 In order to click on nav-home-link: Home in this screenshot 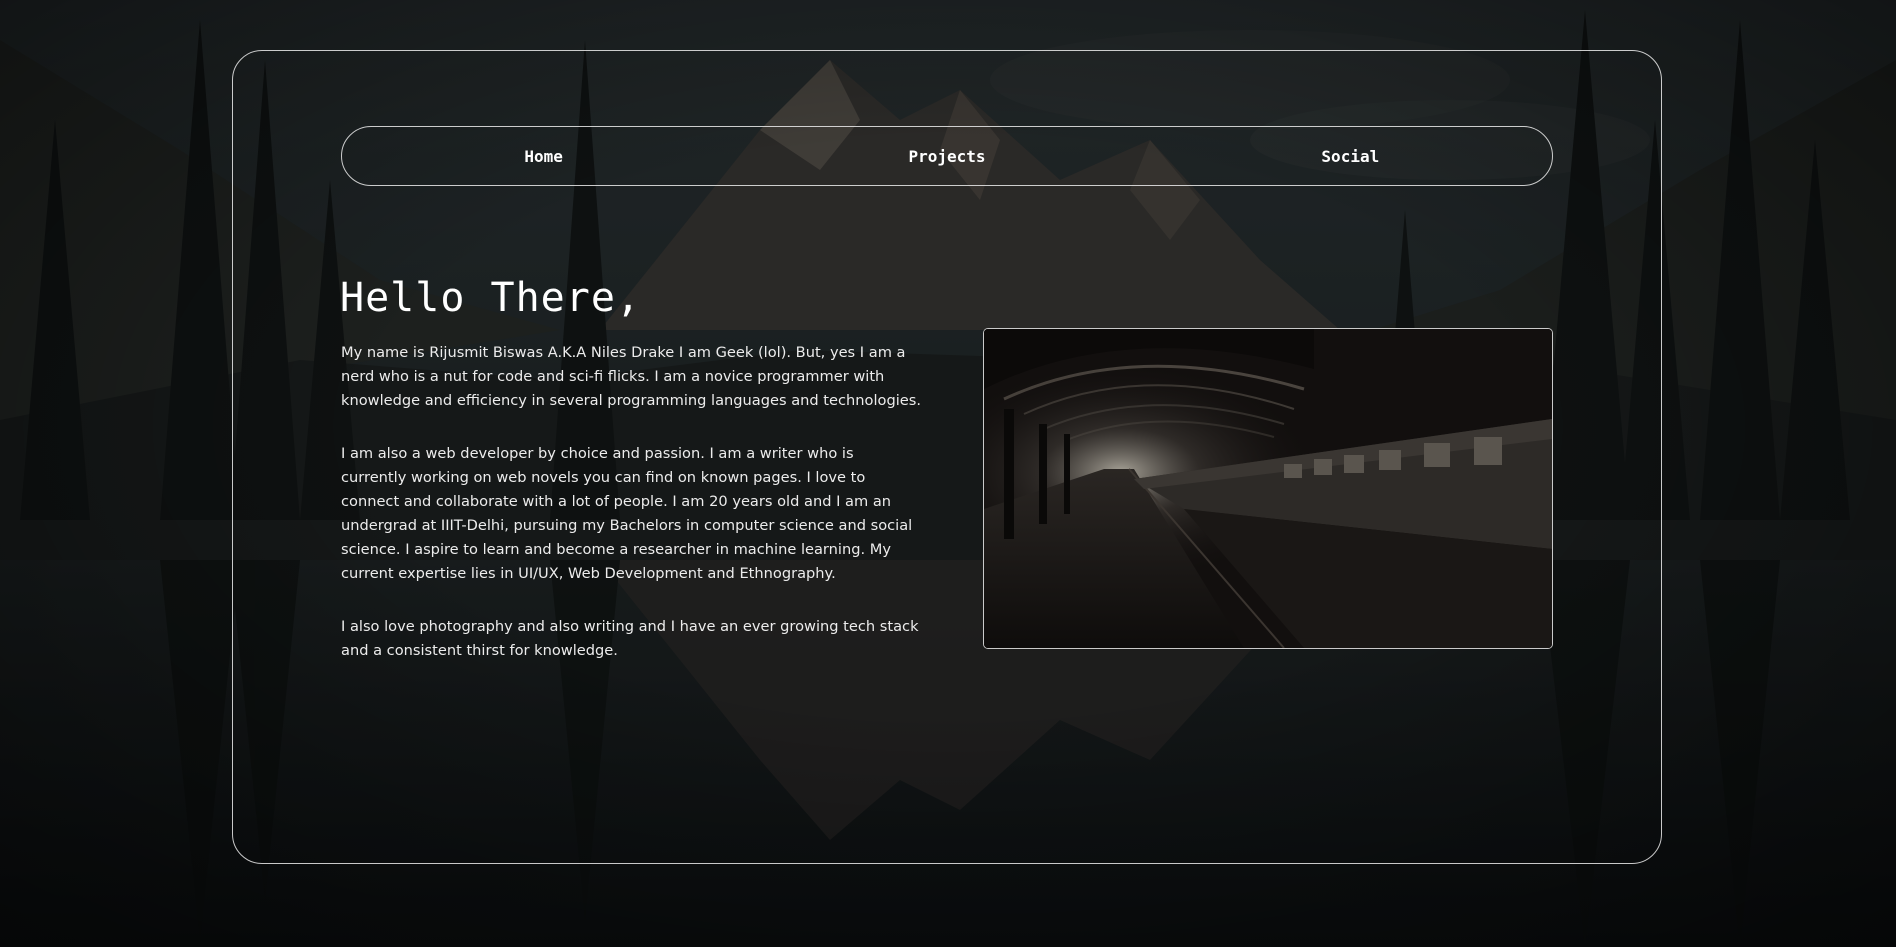, I will do `click(543, 156)`.